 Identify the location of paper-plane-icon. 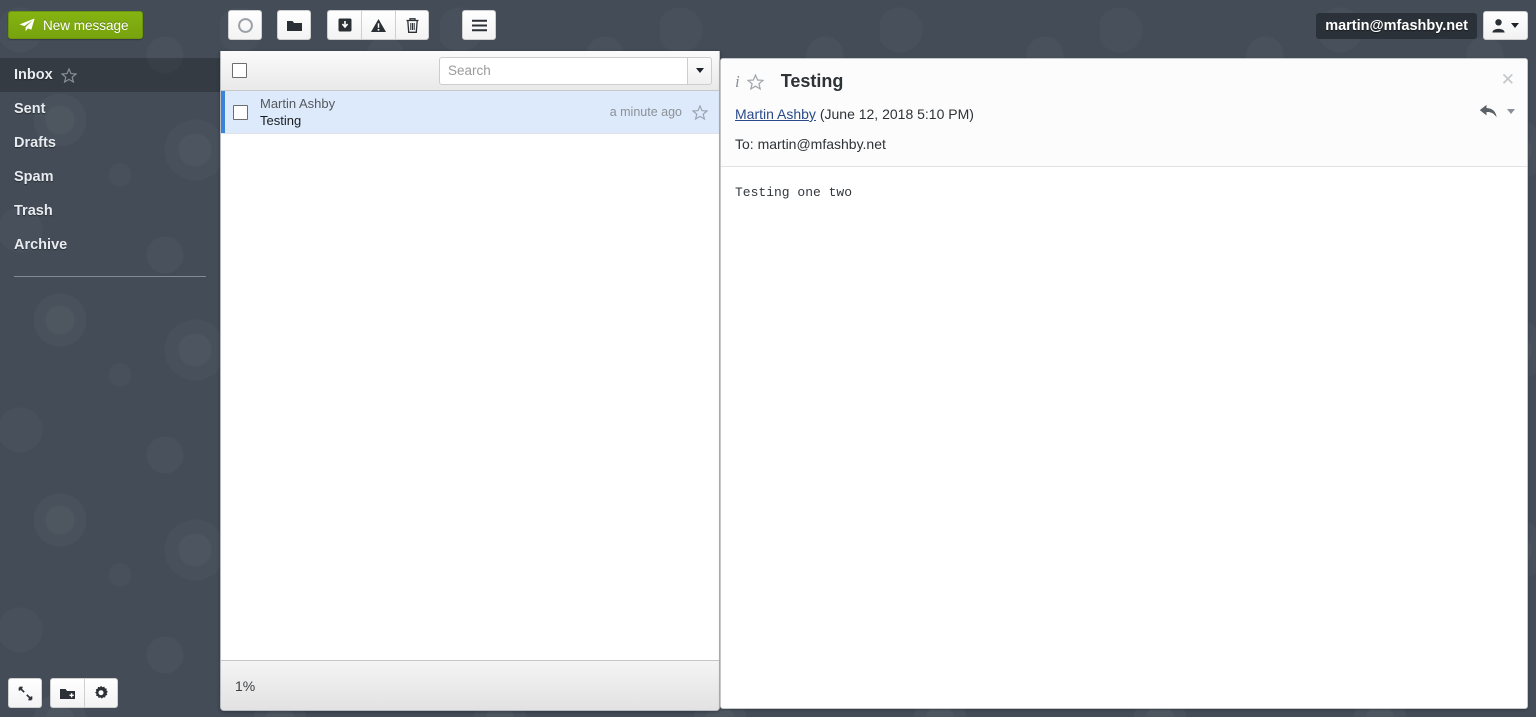
(27, 25).